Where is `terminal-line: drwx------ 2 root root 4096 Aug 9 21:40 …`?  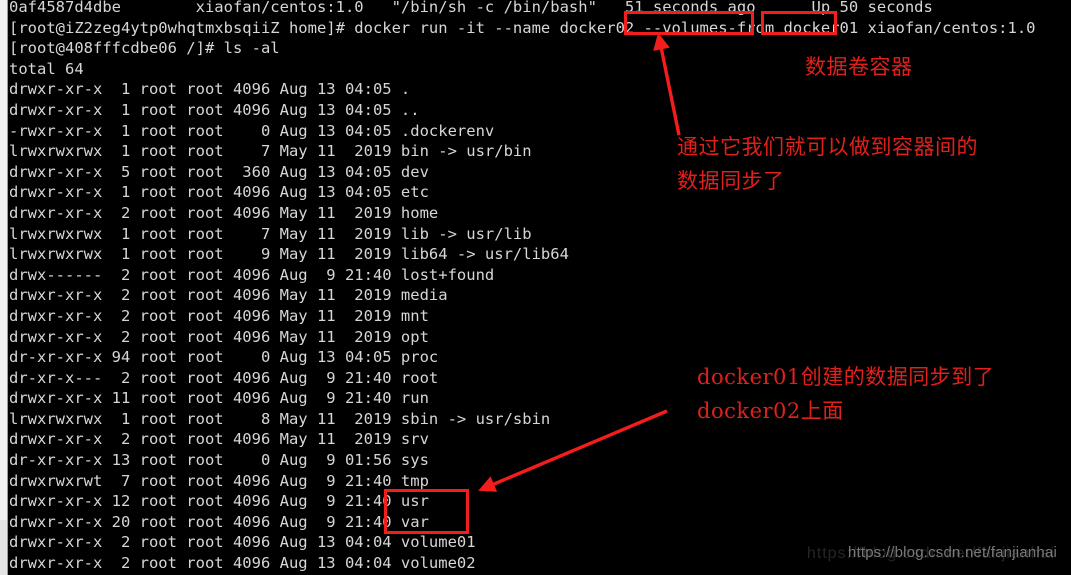 terminal-line: drwx------ 2 root root 4096 Aug 9 21:40 … is located at coordinates (252, 274).